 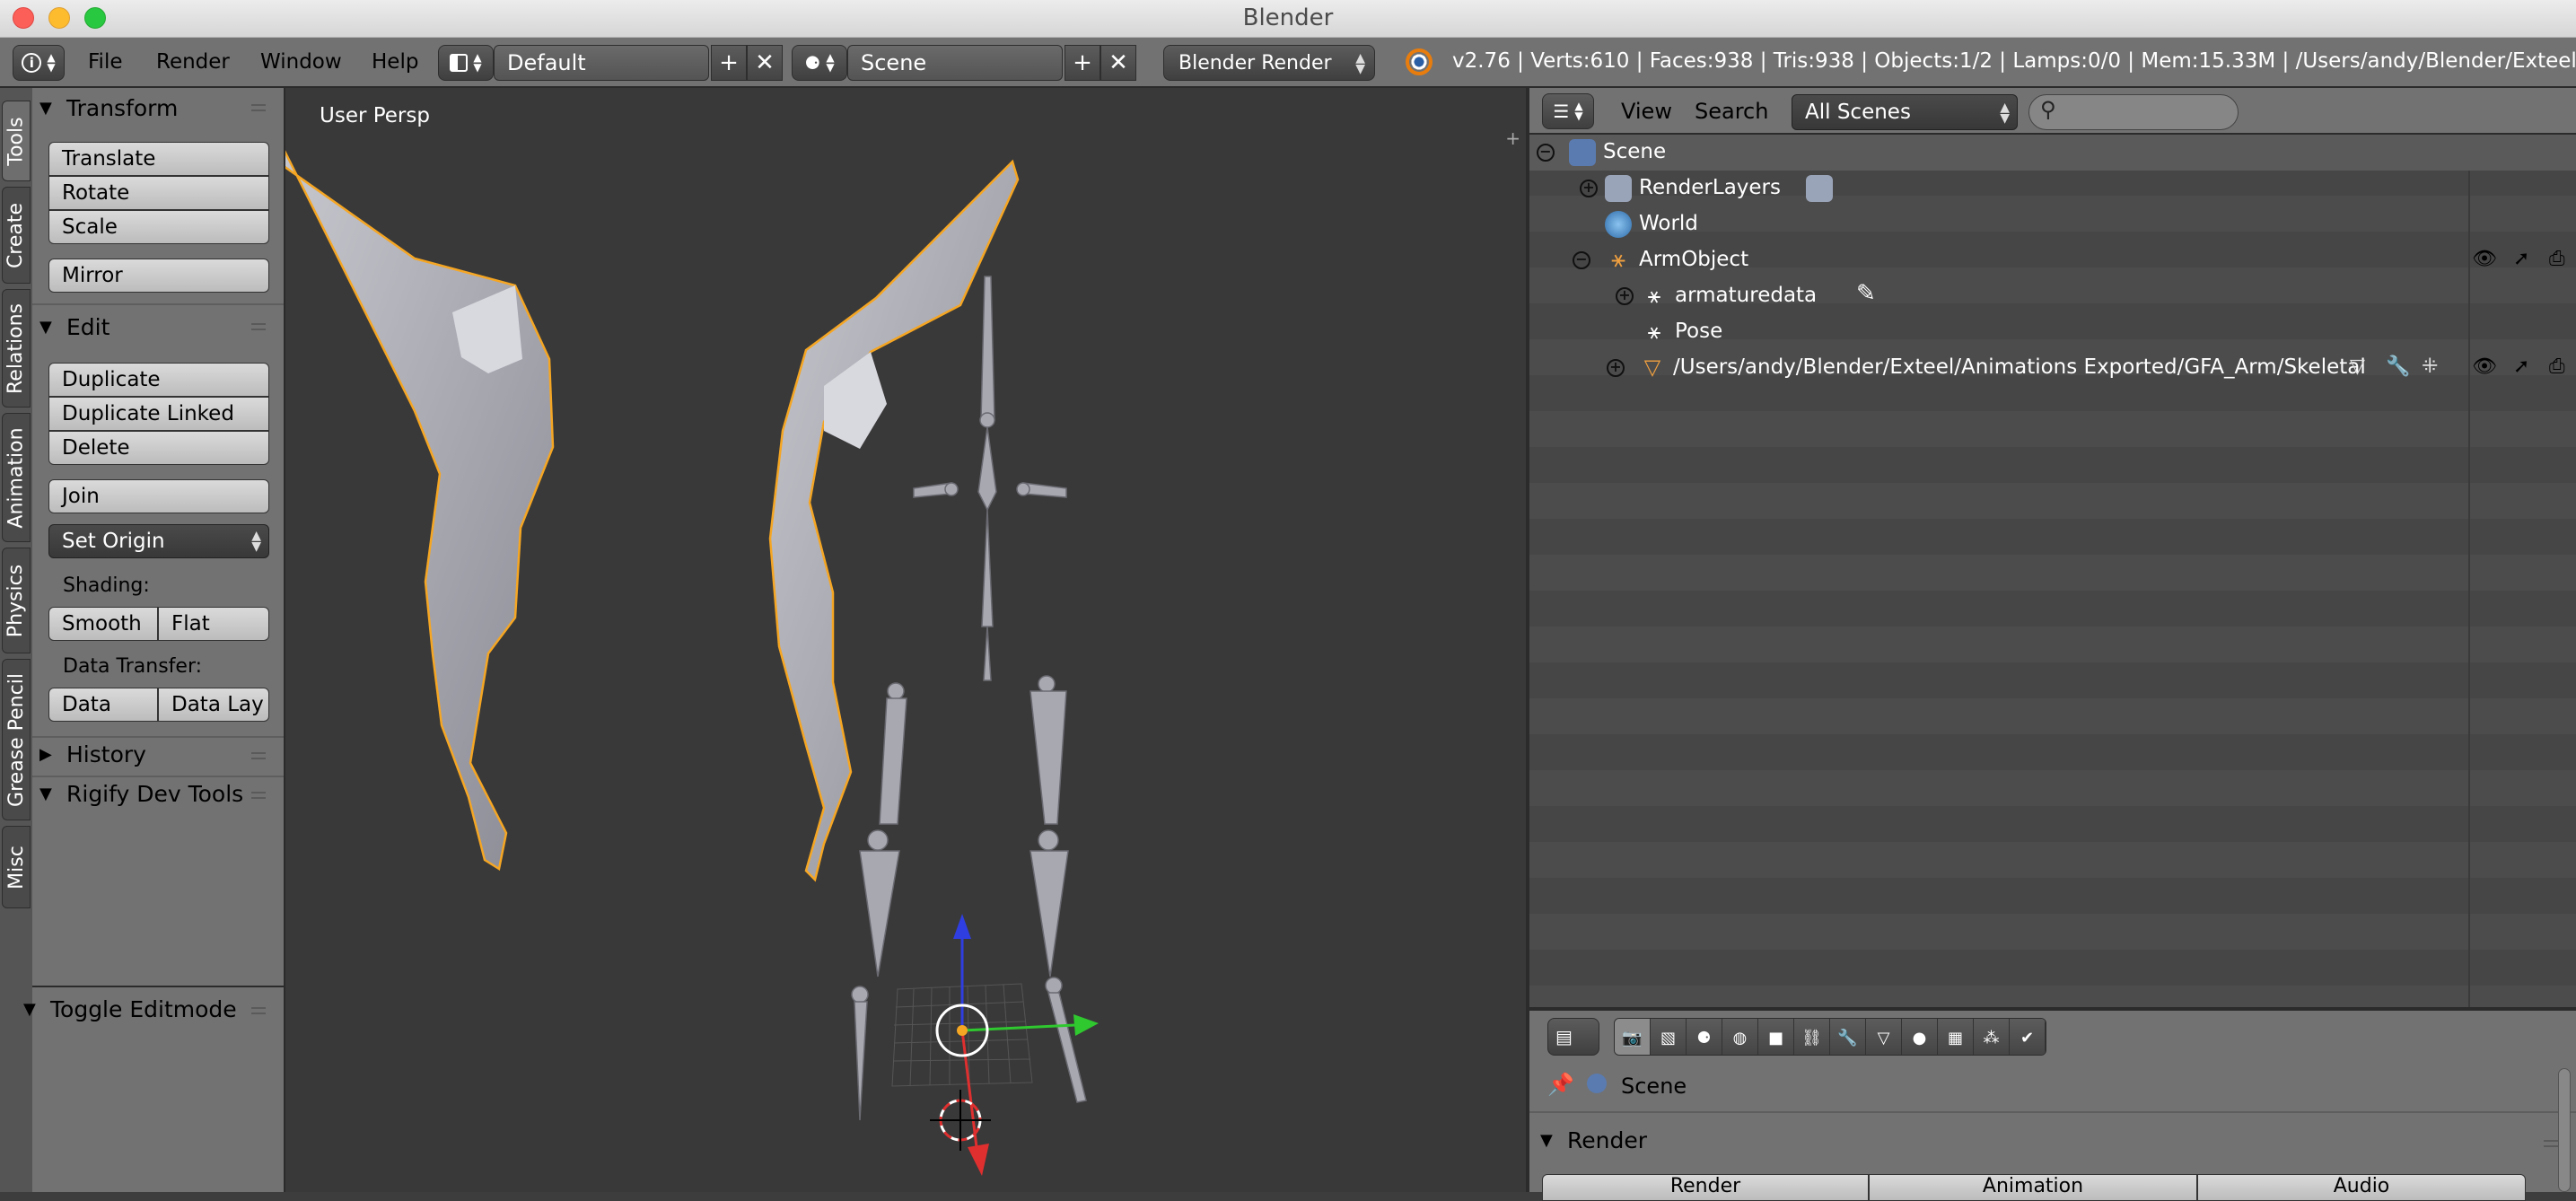 I want to click on editor-type-outliner-button: ☰ ▲ ▼, so click(x=1568, y=111).